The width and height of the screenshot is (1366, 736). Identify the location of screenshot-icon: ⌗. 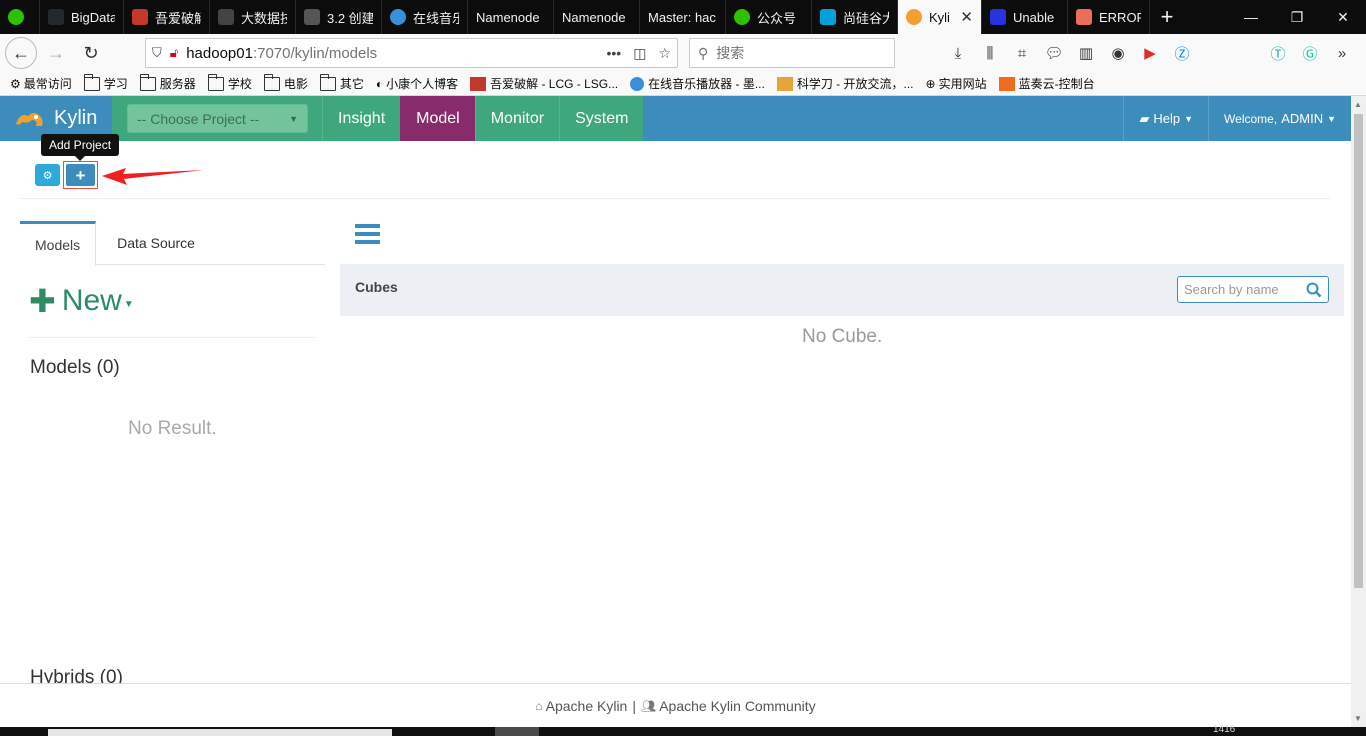
(1022, 53).